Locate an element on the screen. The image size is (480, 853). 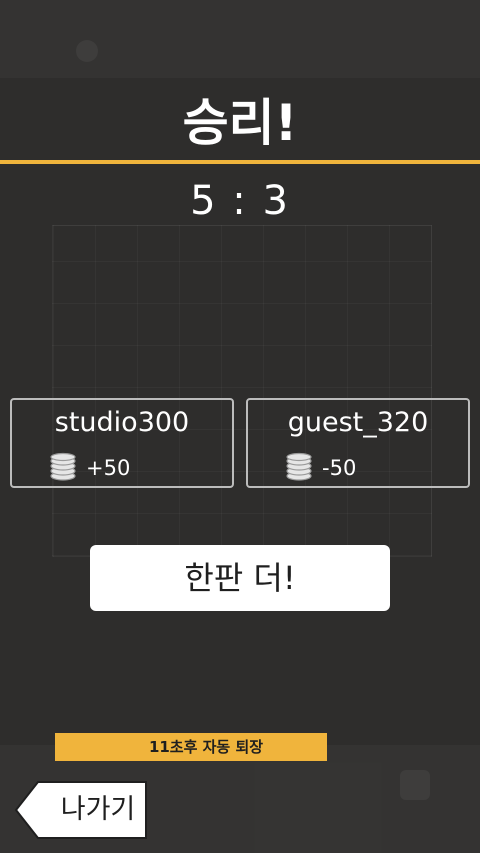
background-top-bar is located at coordinates (240, 39).